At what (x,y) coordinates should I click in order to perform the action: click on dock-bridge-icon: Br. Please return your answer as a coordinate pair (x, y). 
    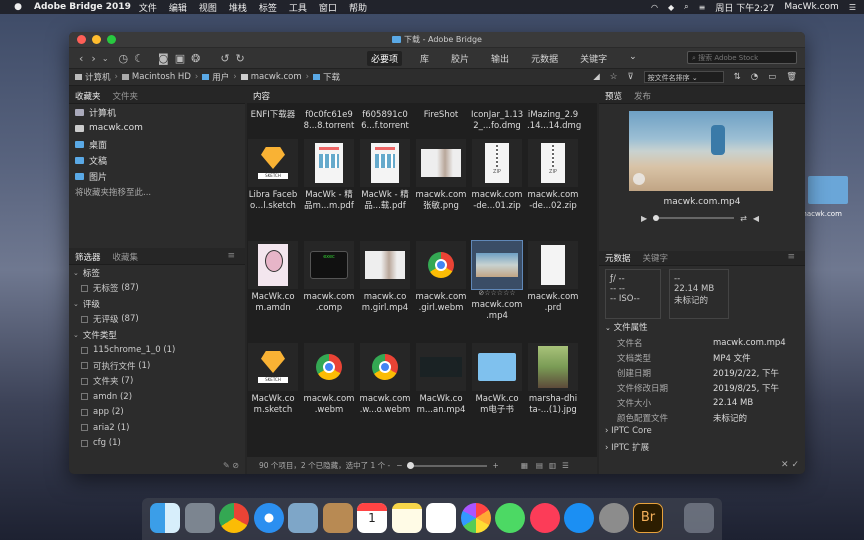
    Looking at the image, I should click on (648, 518).